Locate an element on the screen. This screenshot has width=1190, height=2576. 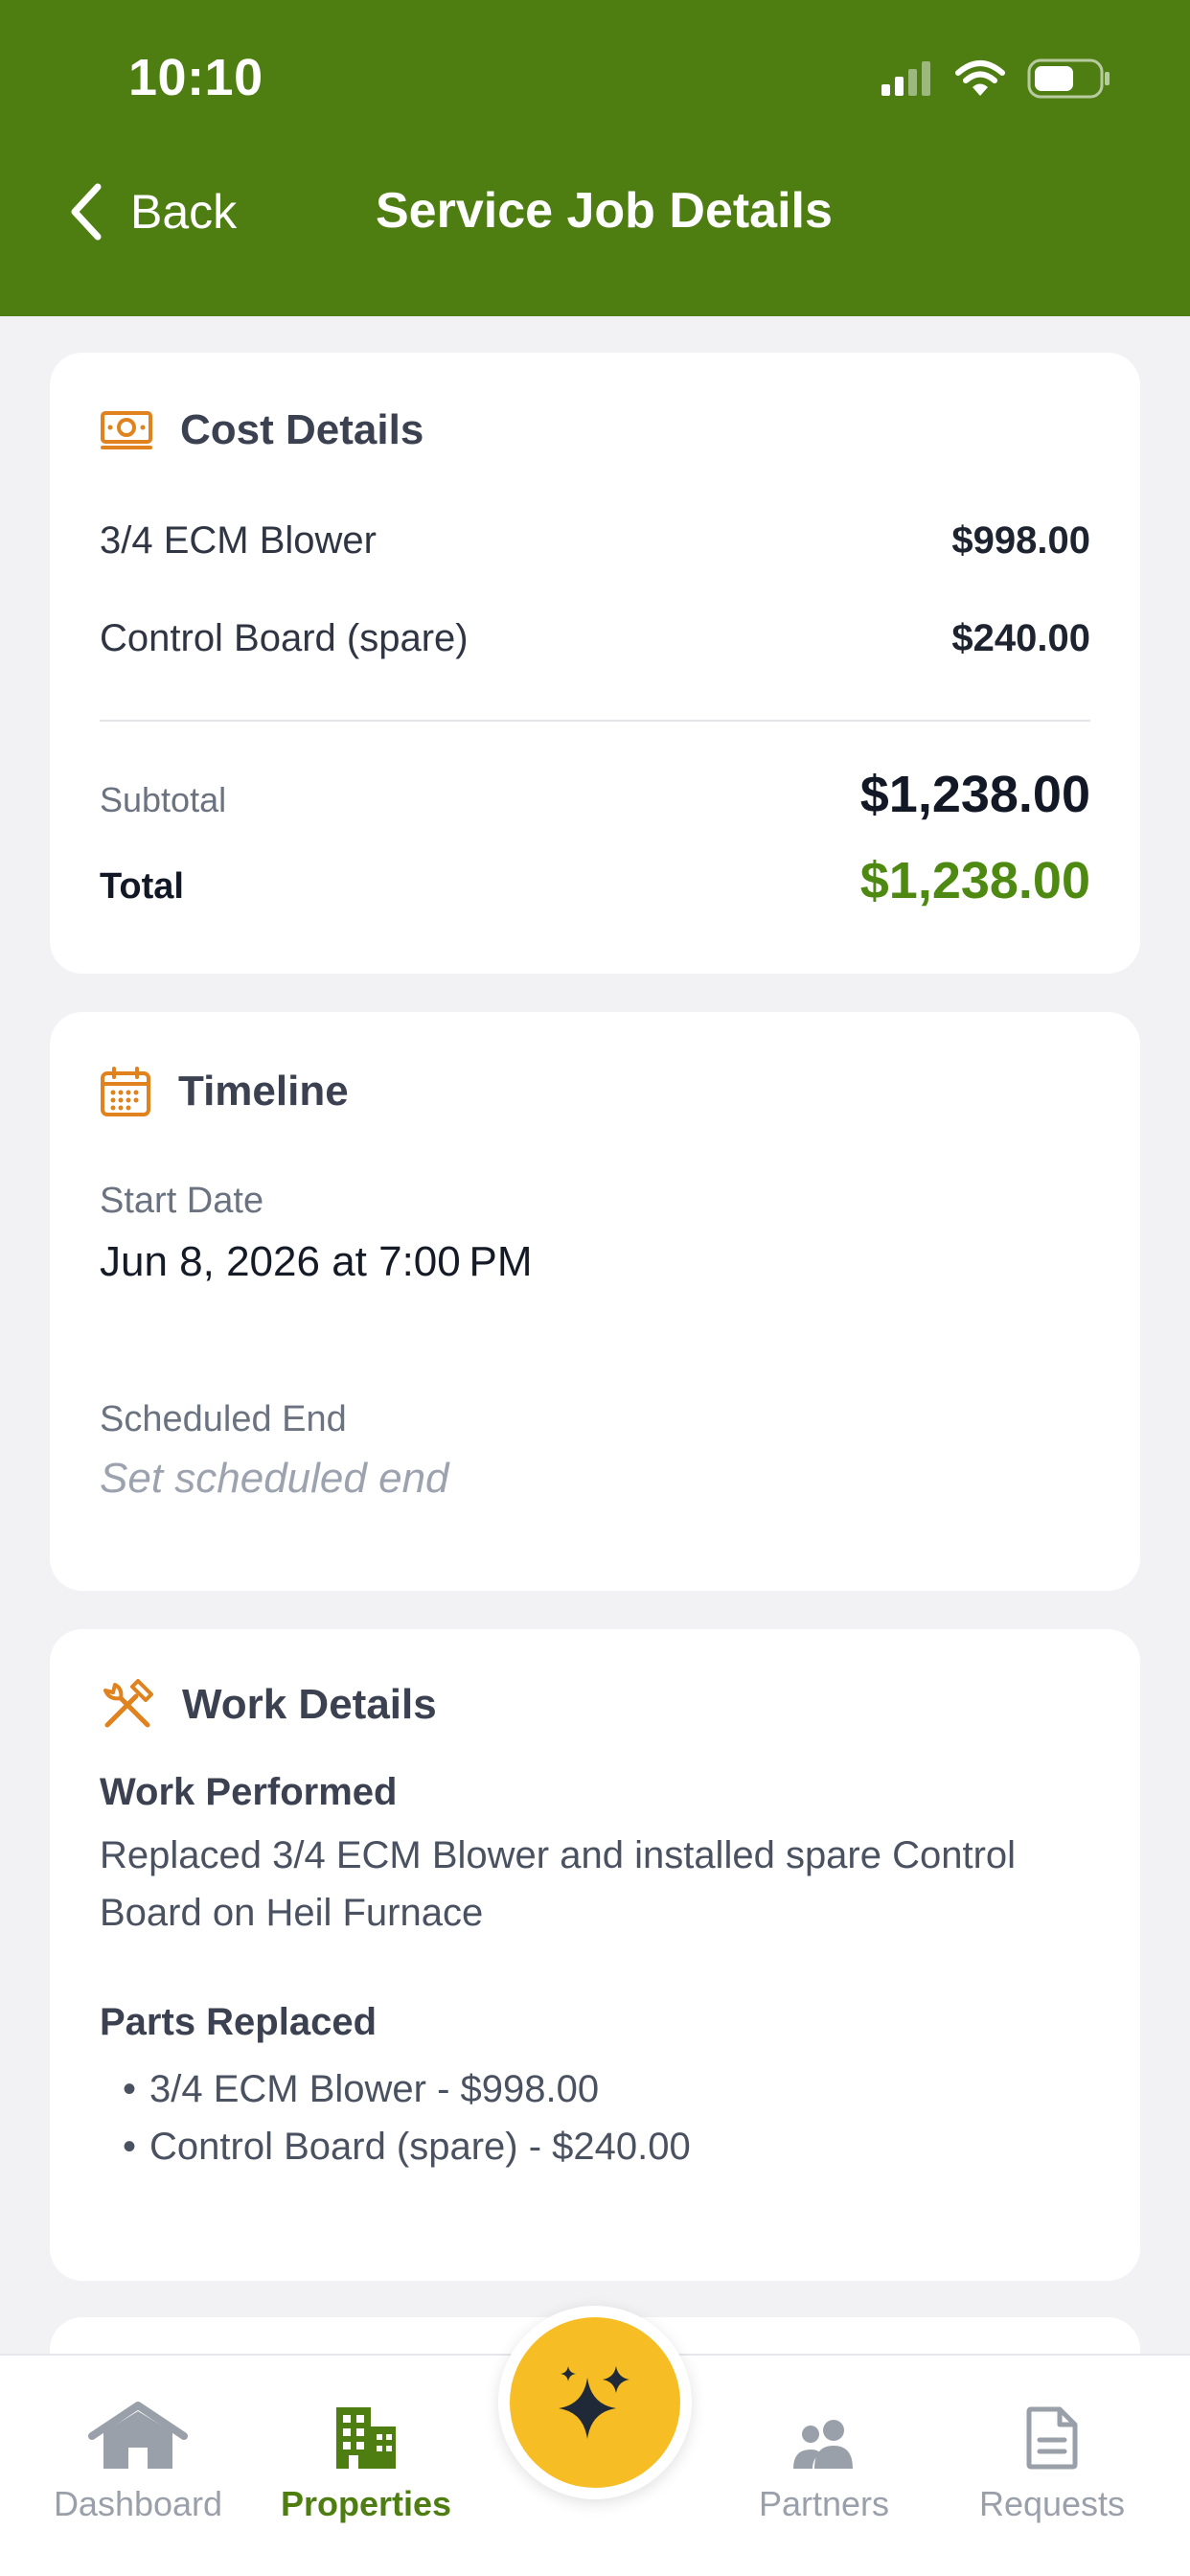
work-details-header: Work Details is located at coordinates (269, 1705).